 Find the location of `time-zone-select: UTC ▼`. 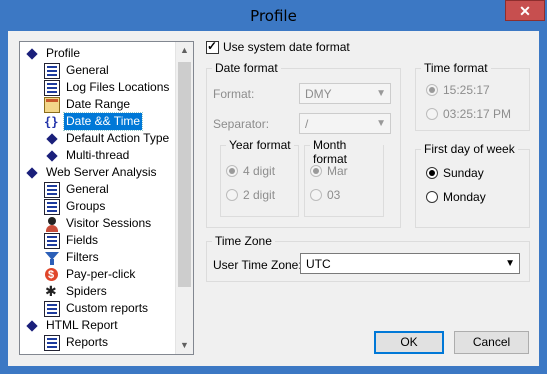

time-zone-select: UTC ▼ is located at coordinates (410, 263).